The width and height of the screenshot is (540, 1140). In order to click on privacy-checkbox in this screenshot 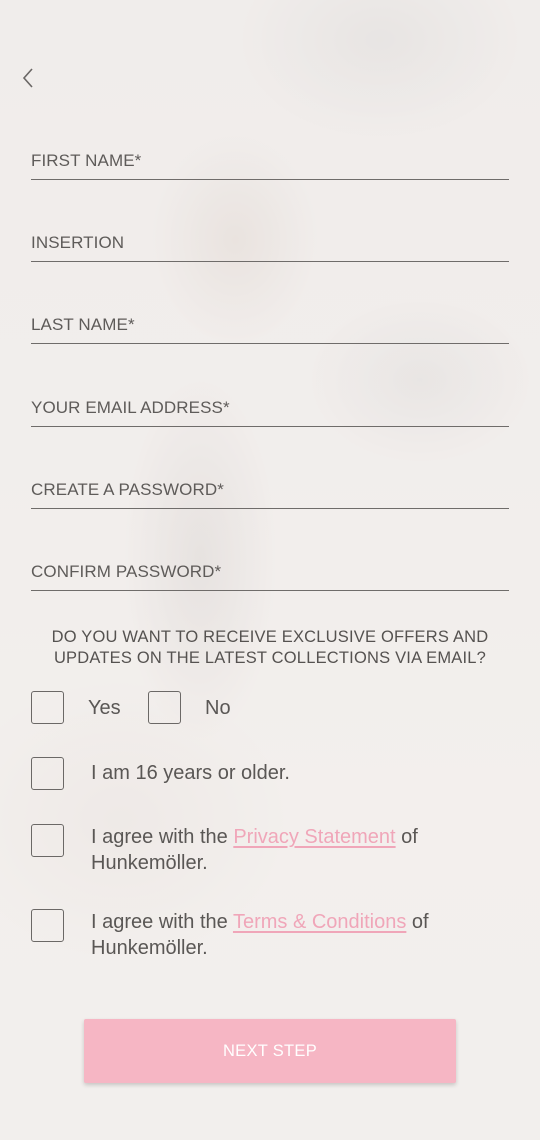, I will do `click(47, 840)`.